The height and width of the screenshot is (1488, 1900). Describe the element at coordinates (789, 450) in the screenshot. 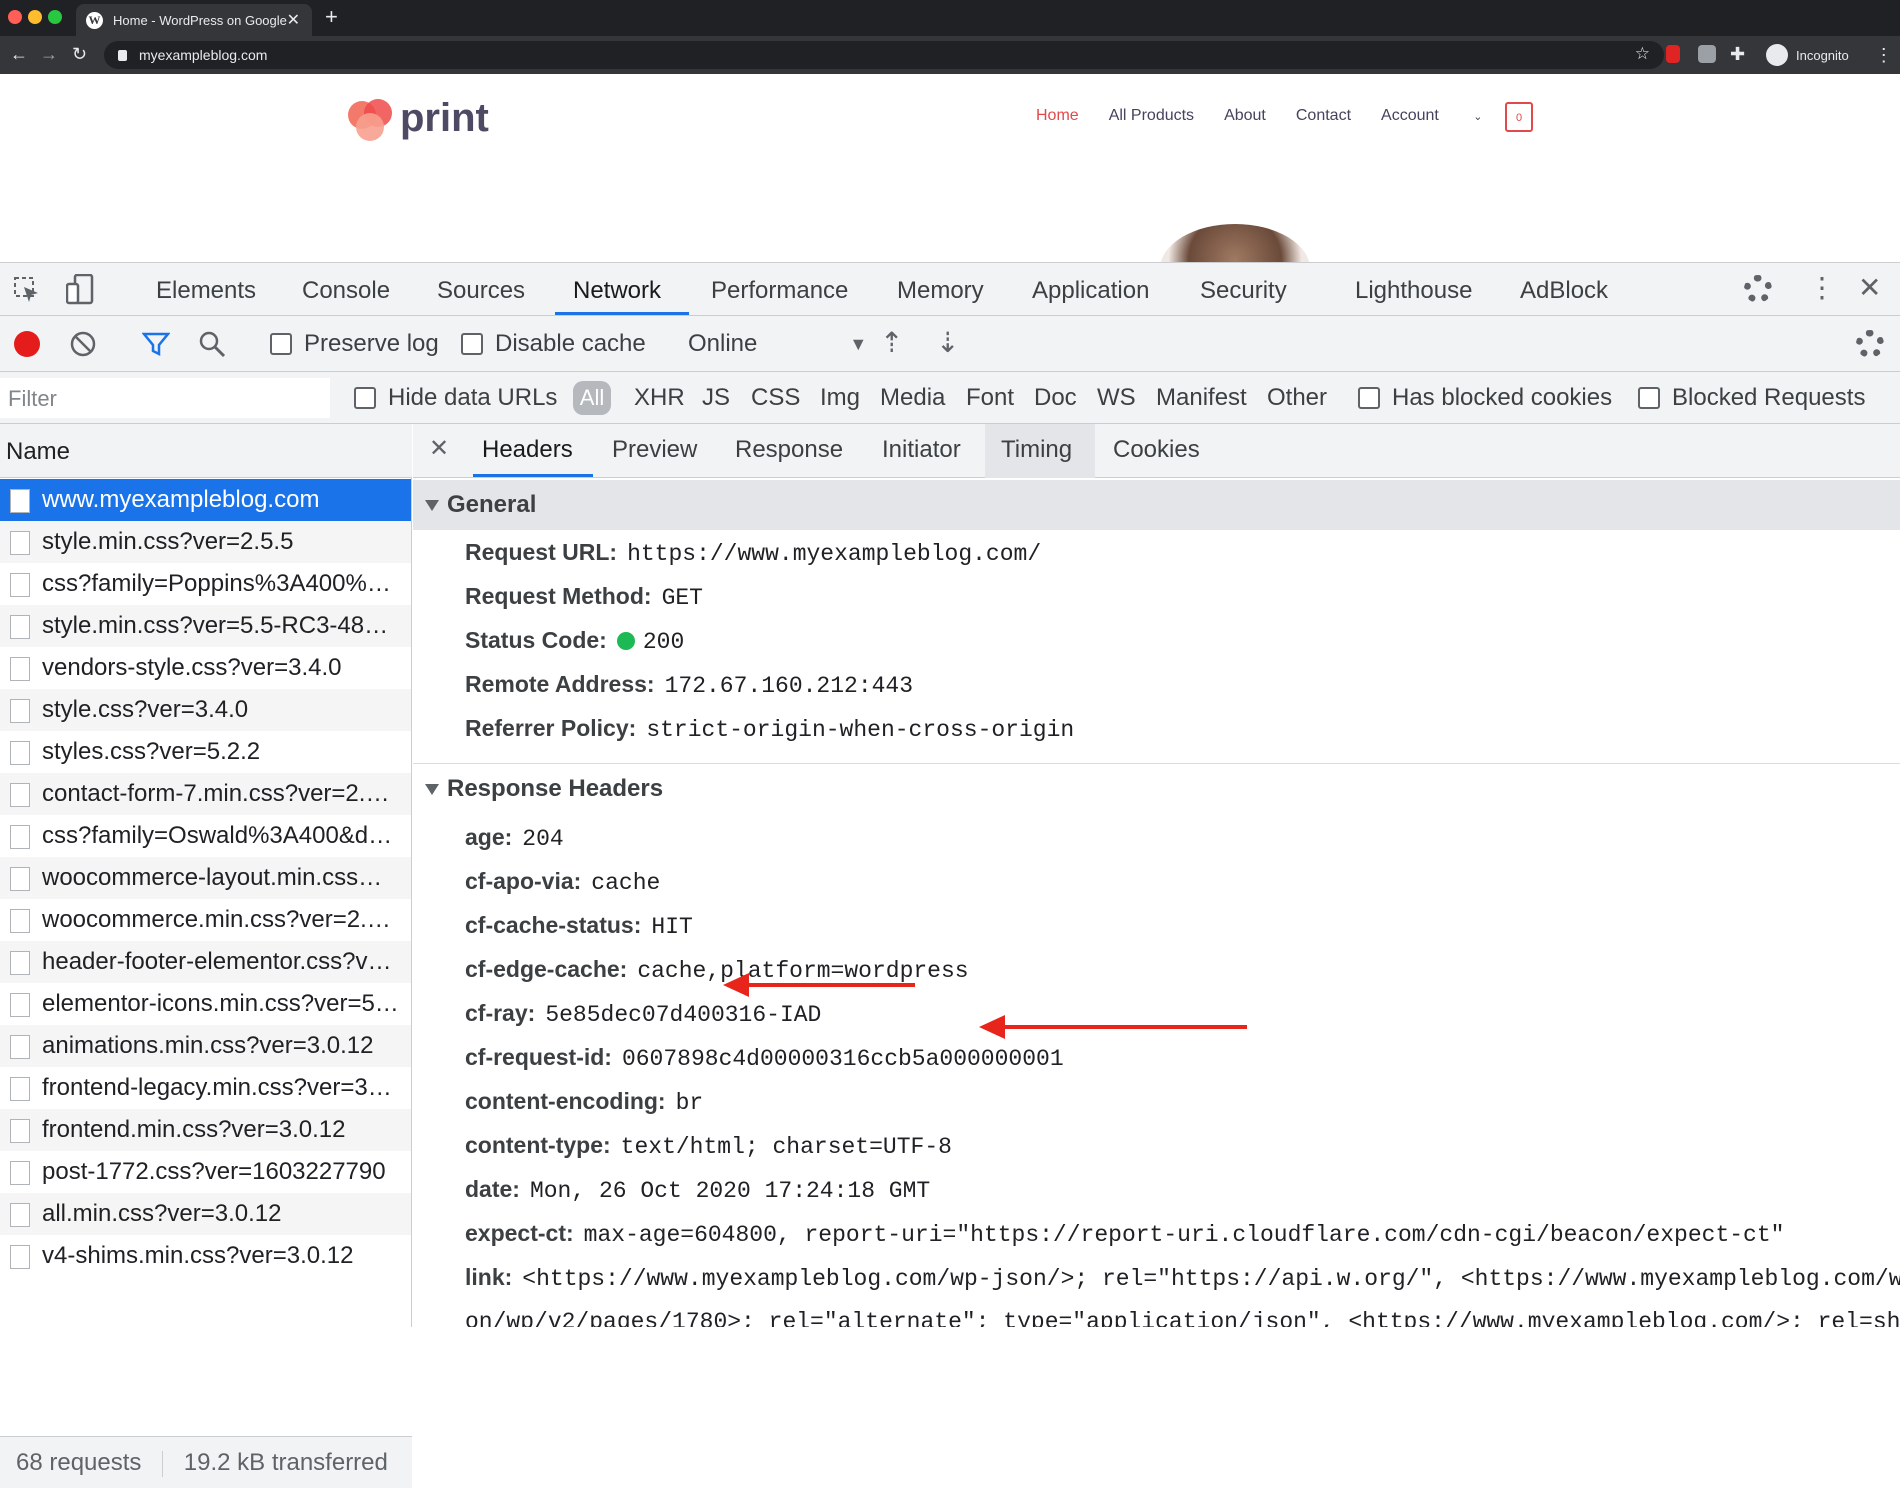

I see `tab-response: Response` at that location.